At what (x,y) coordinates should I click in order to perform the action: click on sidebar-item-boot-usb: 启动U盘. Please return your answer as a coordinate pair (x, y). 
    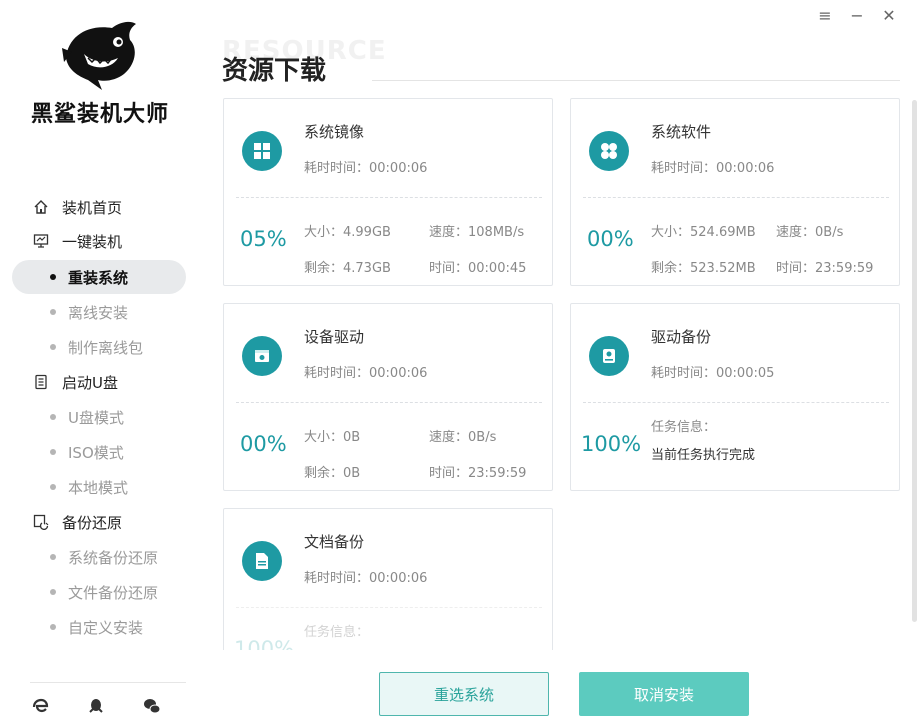
    Looking at the image, I should click on (100, 382).